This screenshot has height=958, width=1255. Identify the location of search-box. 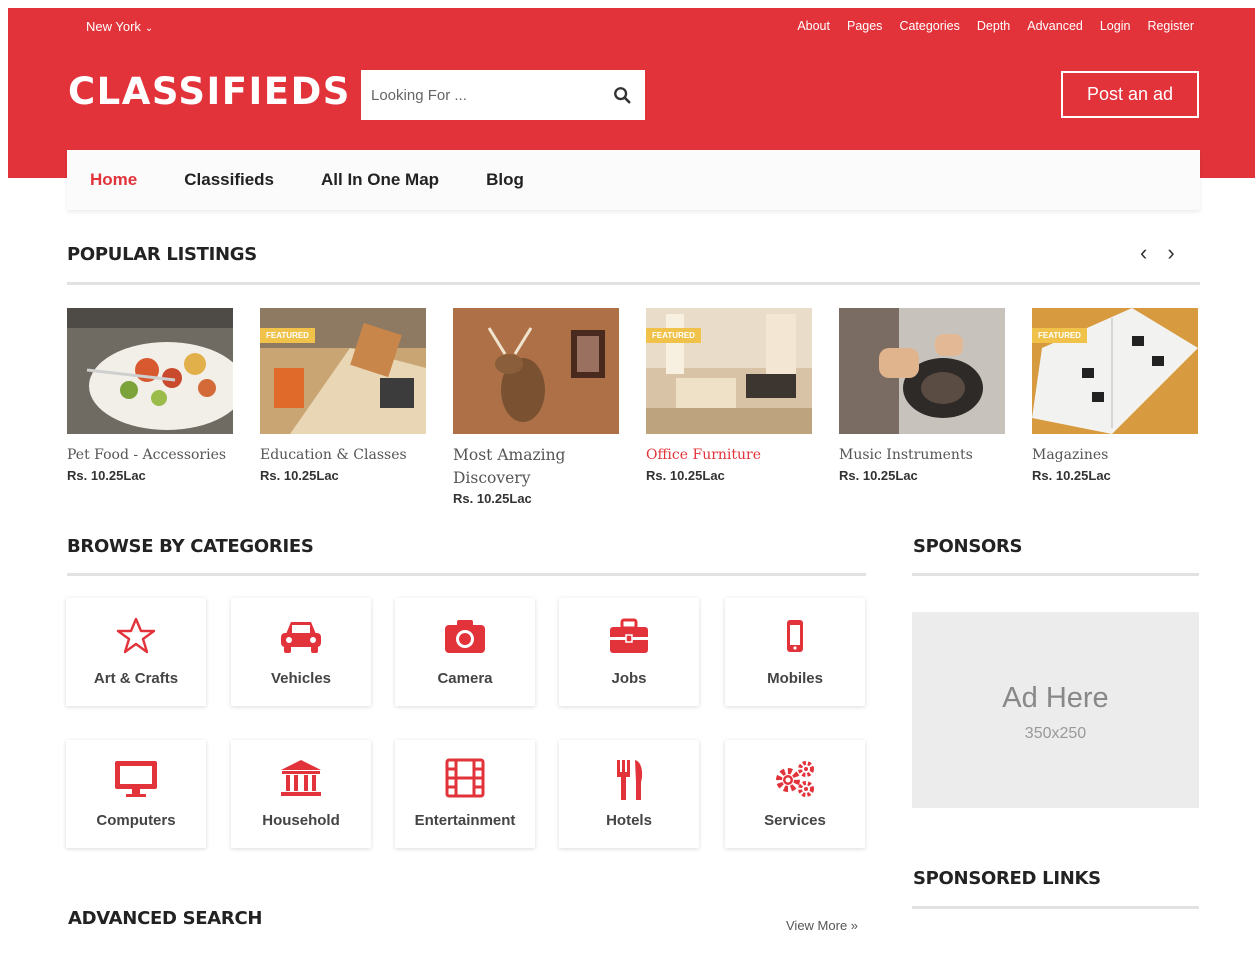
(503, 95).